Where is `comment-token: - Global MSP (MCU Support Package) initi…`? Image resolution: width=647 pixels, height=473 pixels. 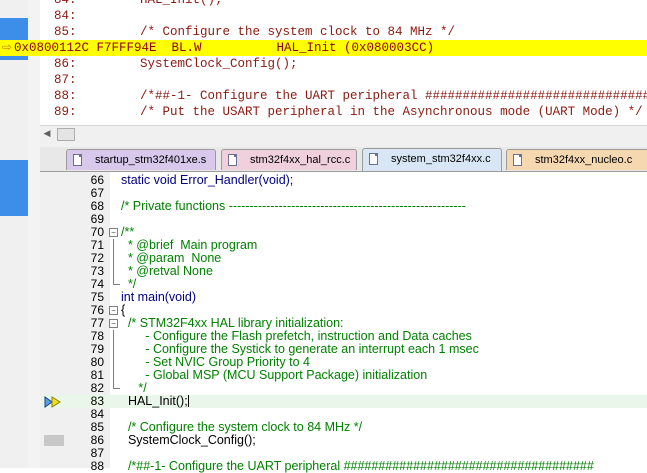
comment-token: - Global MSP (MCU Support Package) initi… is located at coordinates (274, 375).